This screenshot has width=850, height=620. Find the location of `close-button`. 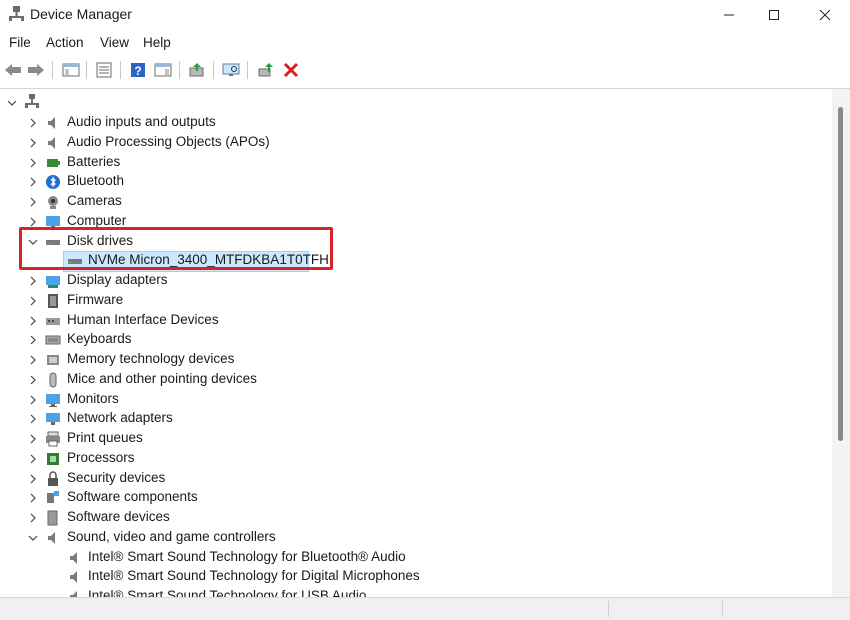

close-button is located at coordinates (825, 15).